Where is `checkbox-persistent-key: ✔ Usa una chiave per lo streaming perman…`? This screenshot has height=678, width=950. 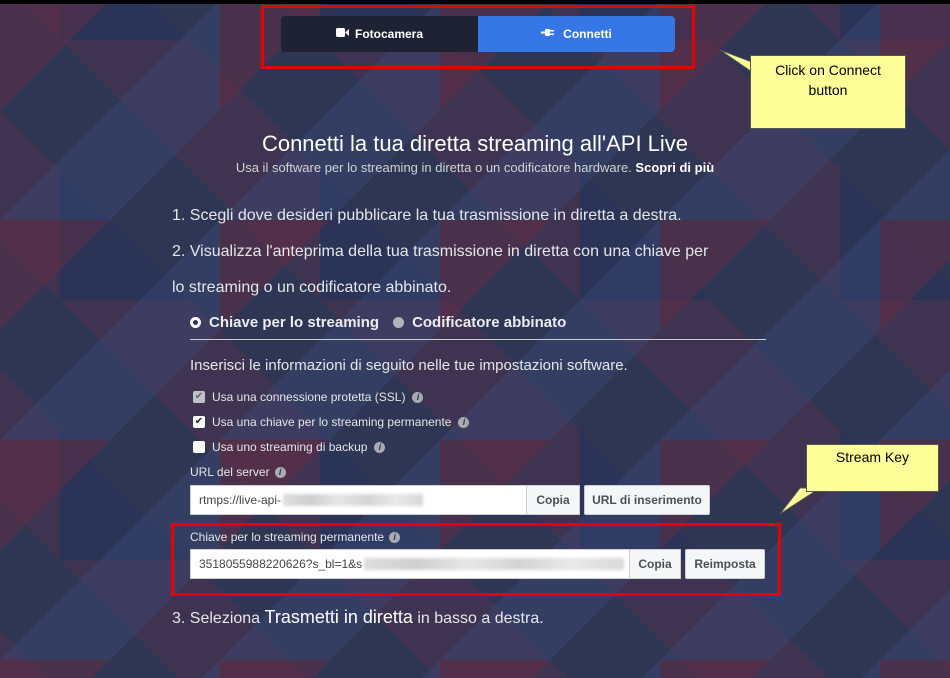
checkbox-persistent-key: ✔ Usa una chiave per lo streaming perman… is located at coordinates (331, 422).